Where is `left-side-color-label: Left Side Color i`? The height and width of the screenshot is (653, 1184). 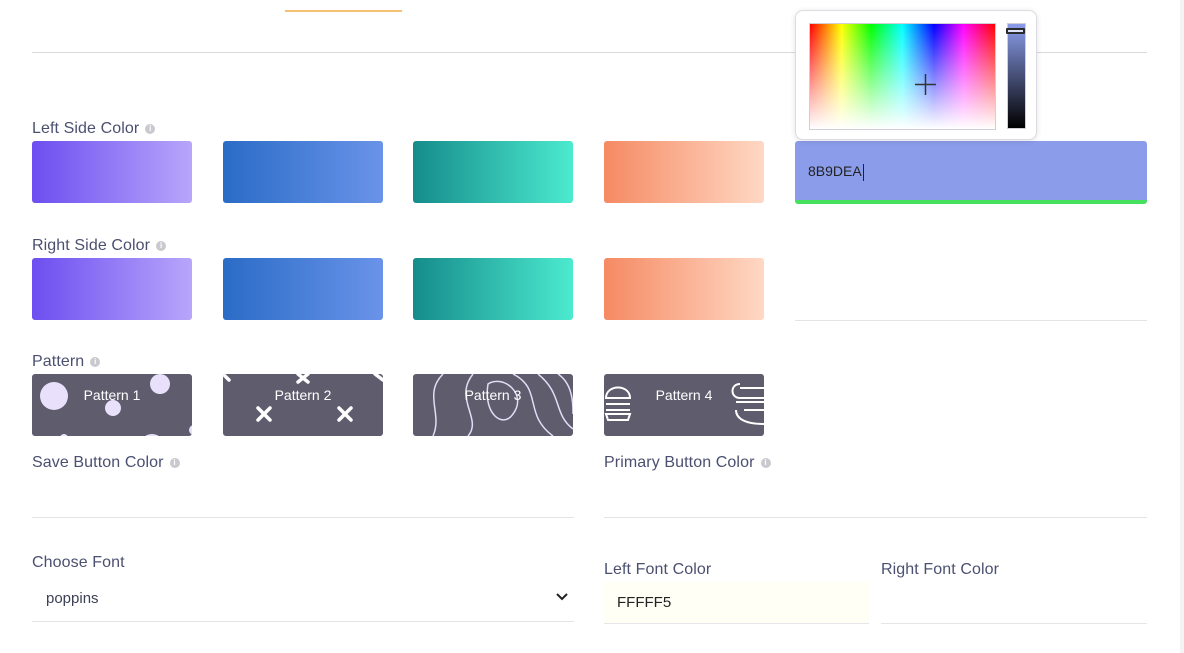
left-side-color-label: Left Side Color i is located at coordinates (94, 129).